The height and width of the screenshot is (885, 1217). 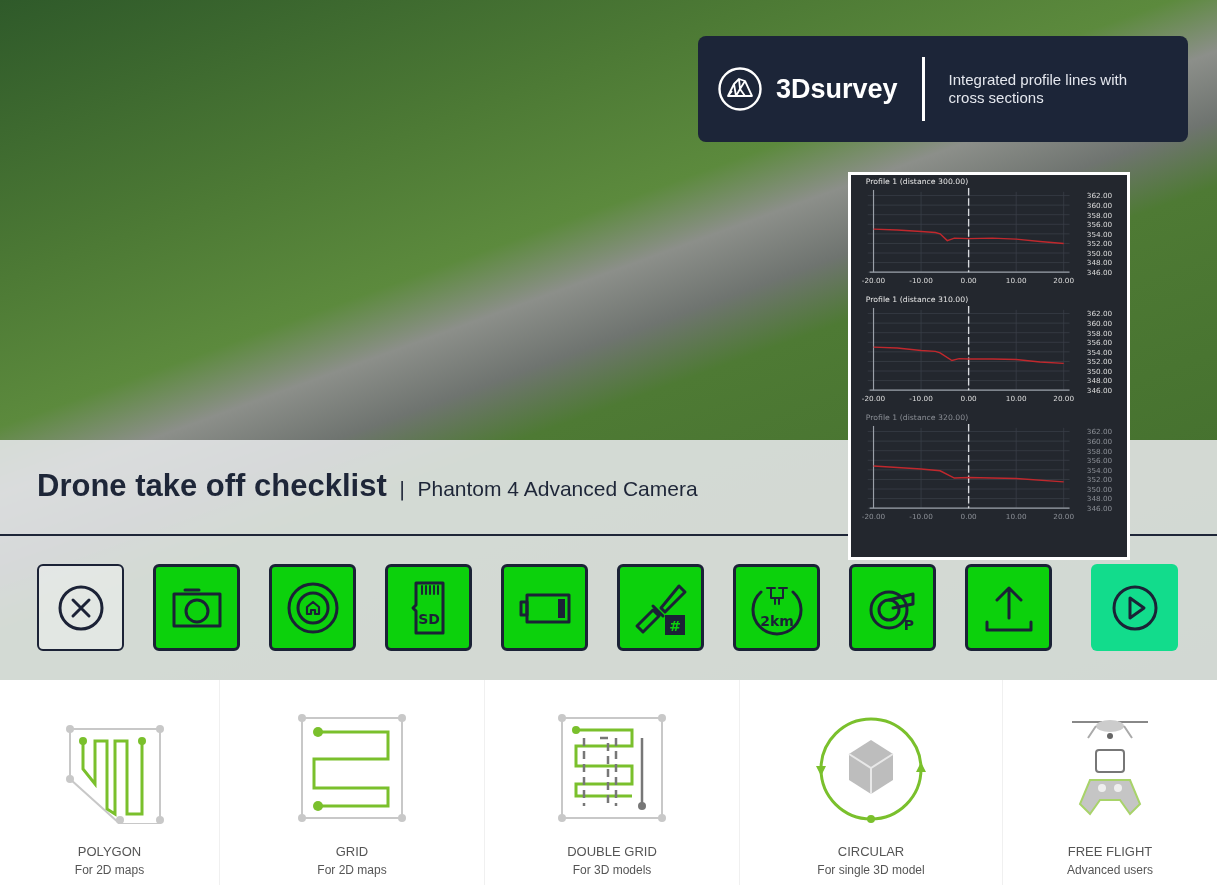 I want to click on drone-model: Phantom 4 Advanced Camera, so click(x=557, y=489).